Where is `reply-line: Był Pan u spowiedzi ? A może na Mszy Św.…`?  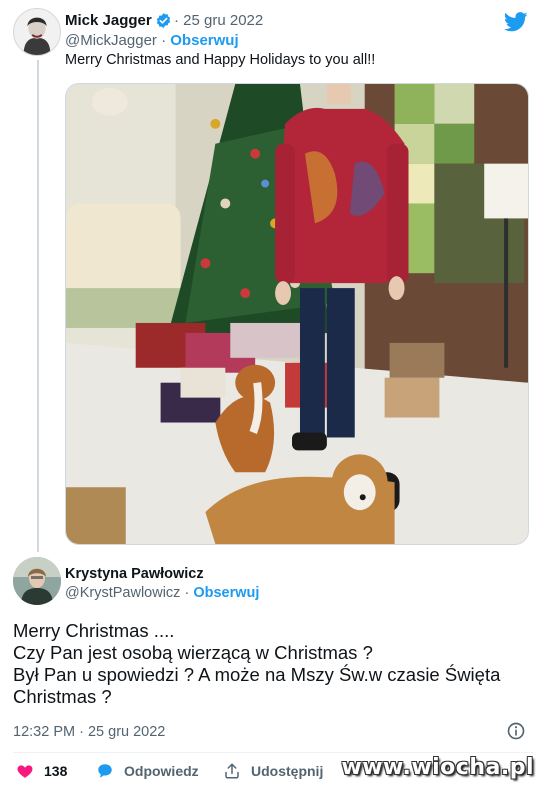
reply-line: Był Pan u spowiedzi ? A może na Mszy Św.… is located at coordinates (257, 674).